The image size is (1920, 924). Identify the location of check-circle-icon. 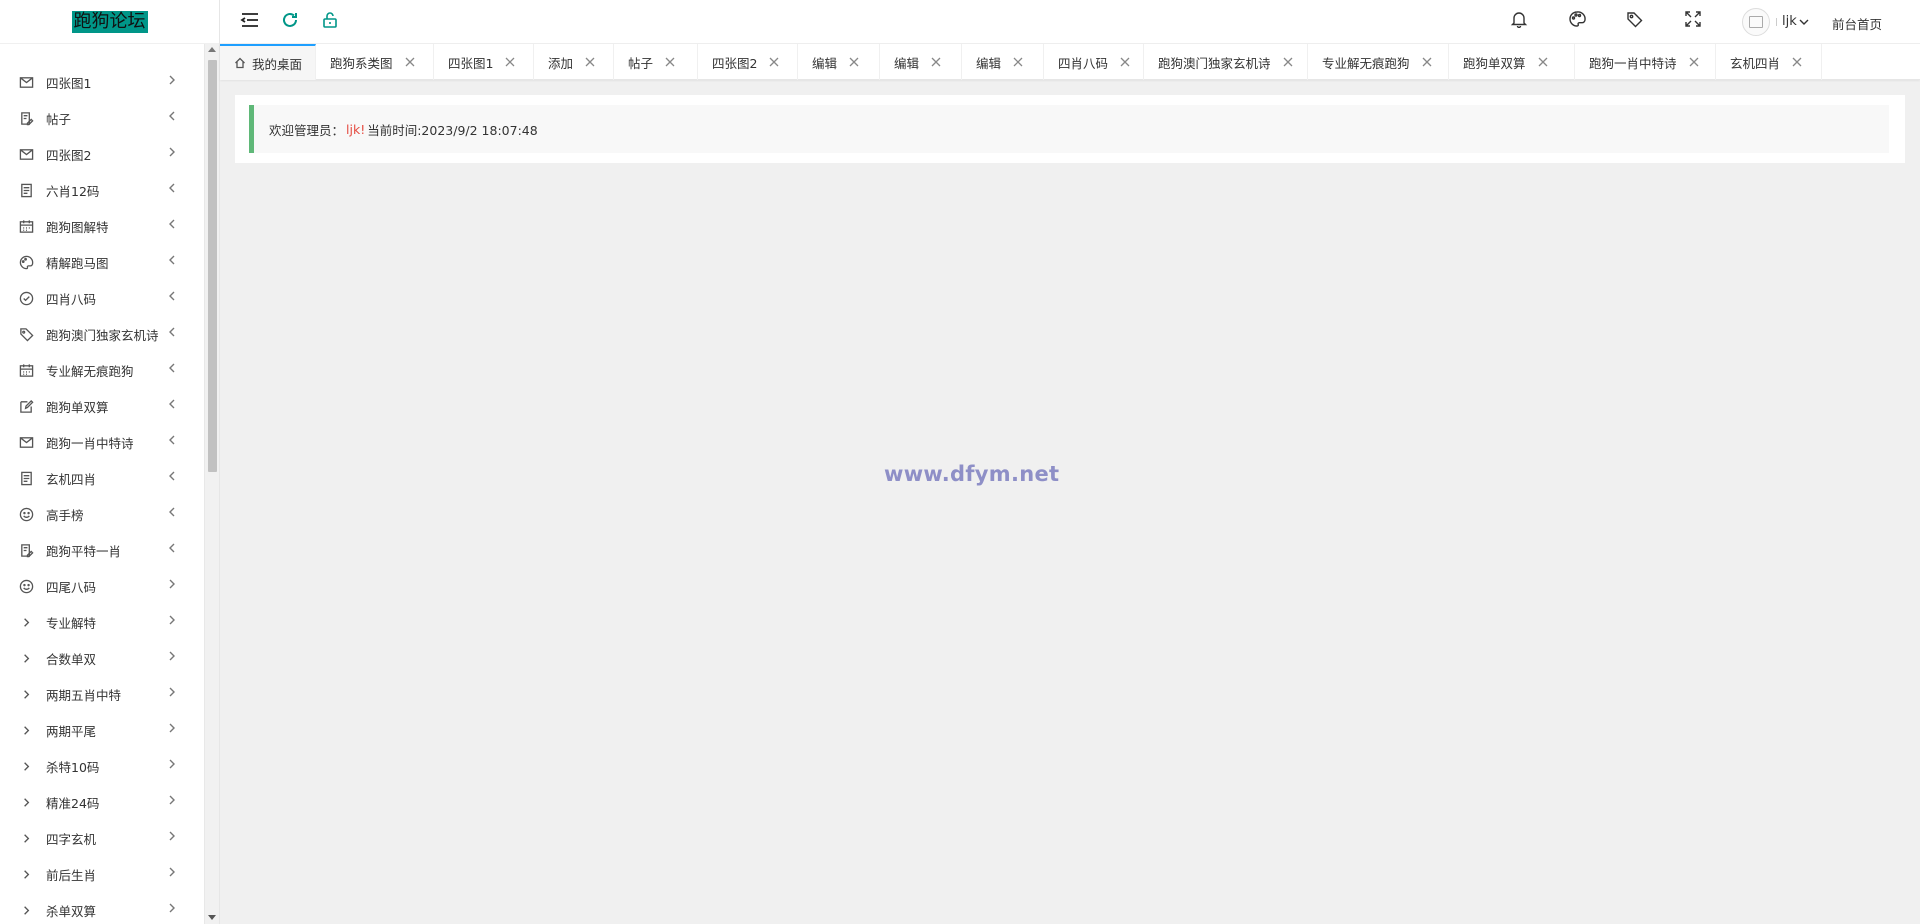
(26, 298).